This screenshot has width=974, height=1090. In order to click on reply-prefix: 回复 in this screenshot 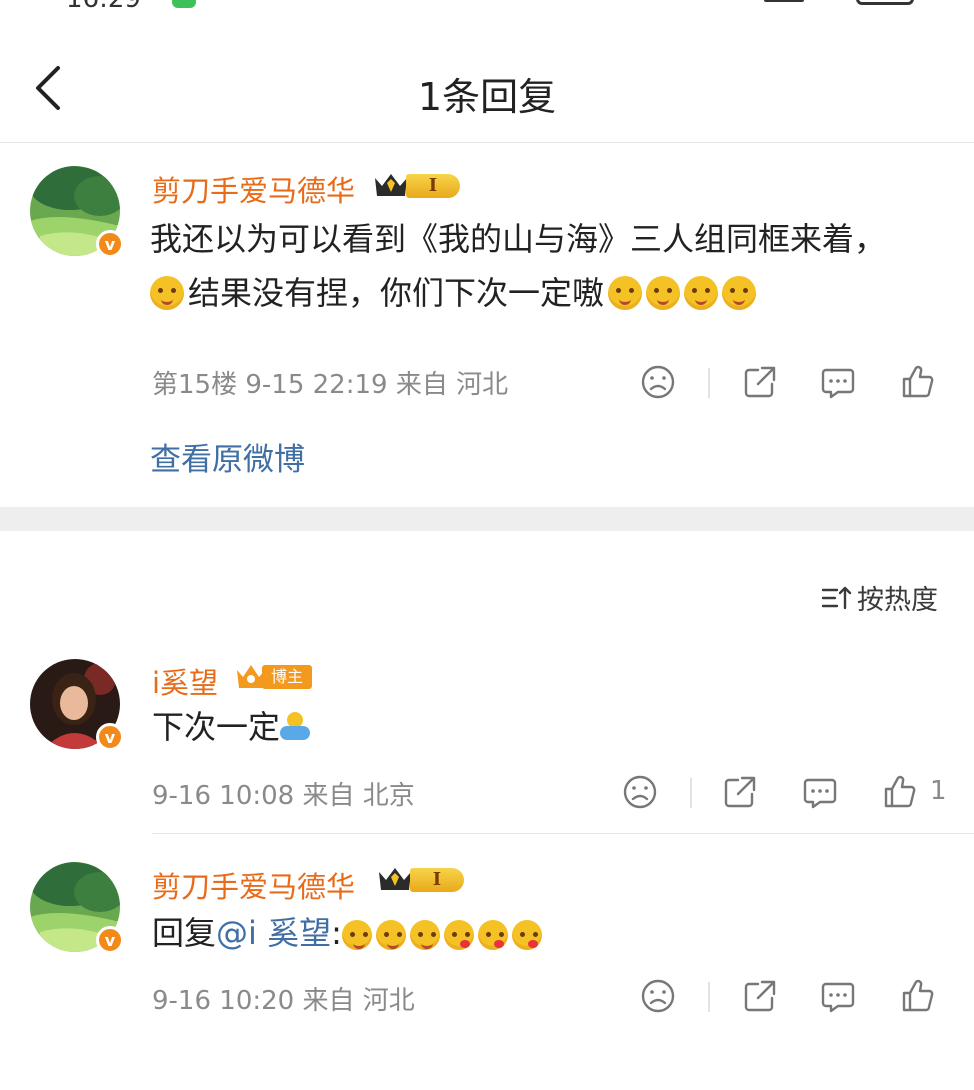, I will do `click(184, 933)`.